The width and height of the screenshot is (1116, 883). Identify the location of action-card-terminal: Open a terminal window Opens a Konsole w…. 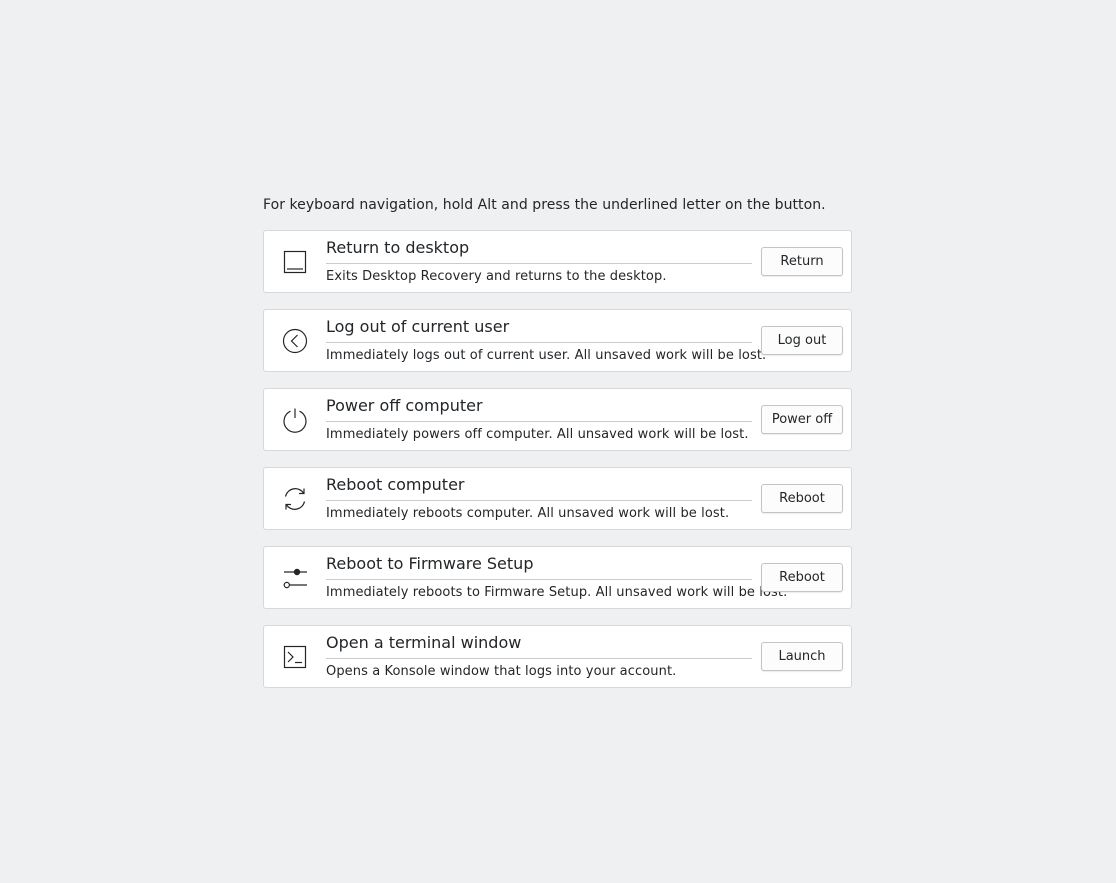
(557, 656).